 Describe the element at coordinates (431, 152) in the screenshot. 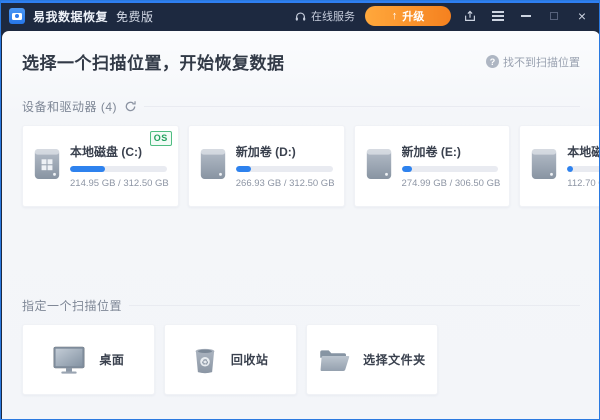

I see `drive-name: 新加卷 (E:)` at that location.